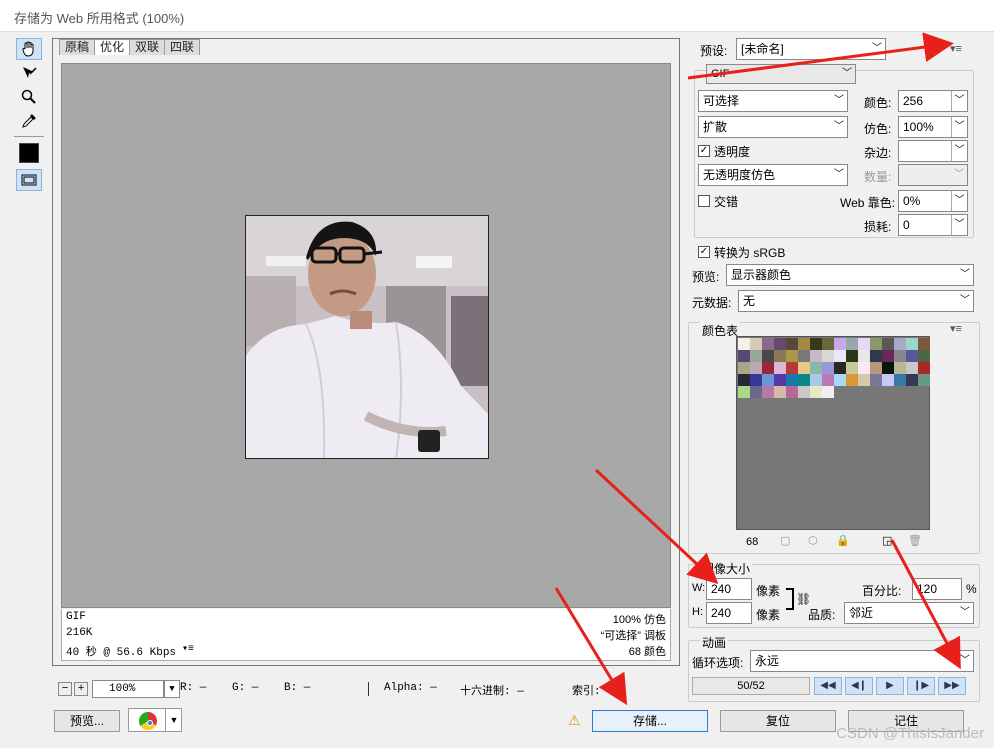  I want to click on width-field: 240, so click(729, 589).